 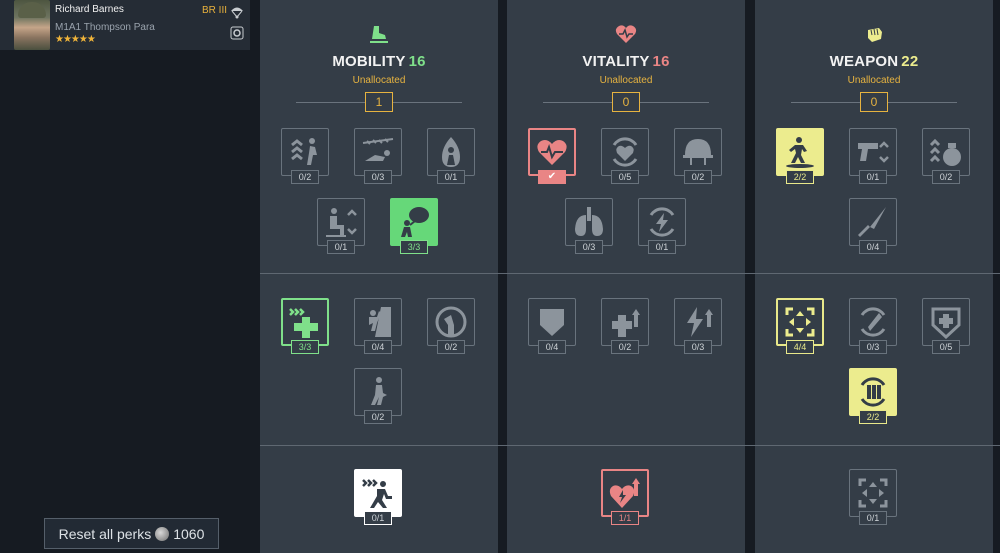 What do you see at coordinates (661, 61) in the screenshot?
I see `vitality-points: 16` at bounding box center [661, 61].